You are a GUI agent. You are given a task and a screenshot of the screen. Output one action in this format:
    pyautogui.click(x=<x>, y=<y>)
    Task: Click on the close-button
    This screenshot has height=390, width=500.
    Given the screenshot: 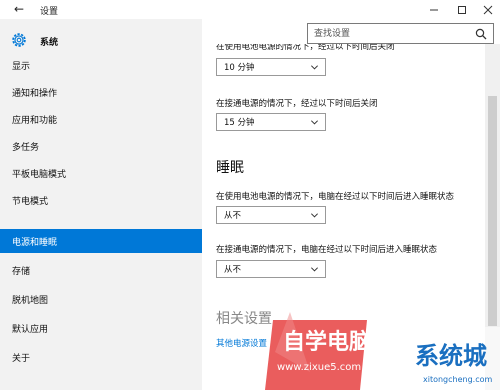 What is the action you would take?
    pyautogui.click(x=487, y=9)
    